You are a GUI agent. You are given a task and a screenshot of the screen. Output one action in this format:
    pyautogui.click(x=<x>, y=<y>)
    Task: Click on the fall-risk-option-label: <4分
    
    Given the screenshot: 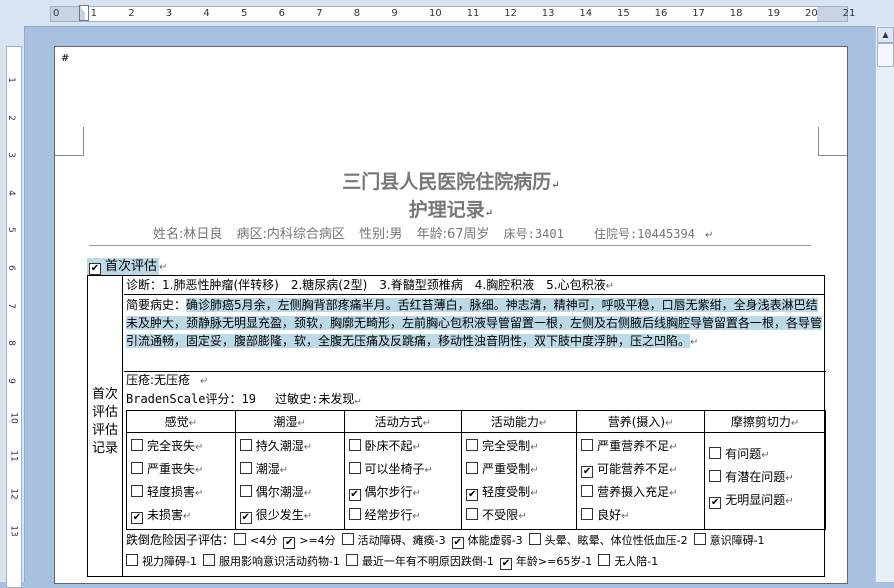 What is the action you would take?
    pyautogui.click(x=264, y=540)
    